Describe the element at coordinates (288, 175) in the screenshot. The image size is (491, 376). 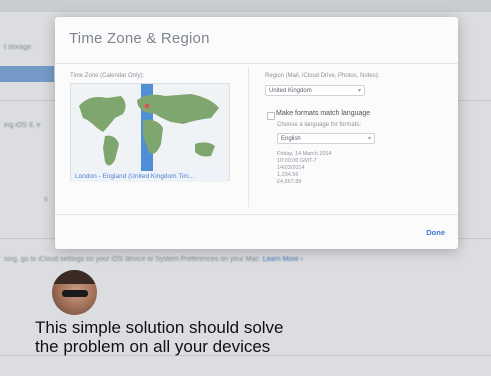
I see `format-example: 1,234.56` at that location.